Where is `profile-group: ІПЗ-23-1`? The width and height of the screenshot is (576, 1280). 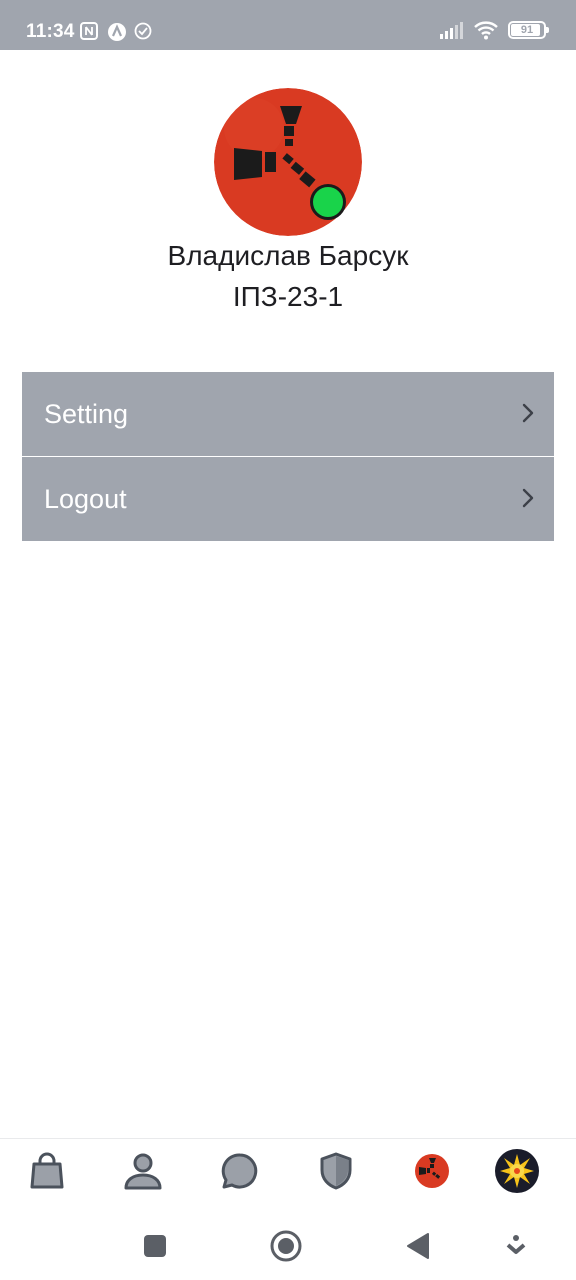 profile-group: ІПЗ-23-1 is located at coordinates (288, 296).